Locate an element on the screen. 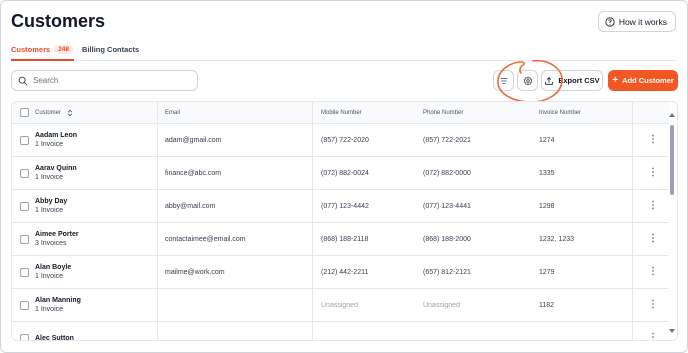  mobile-cell: (868) 188-2118 is located at coordinates (345, 239).